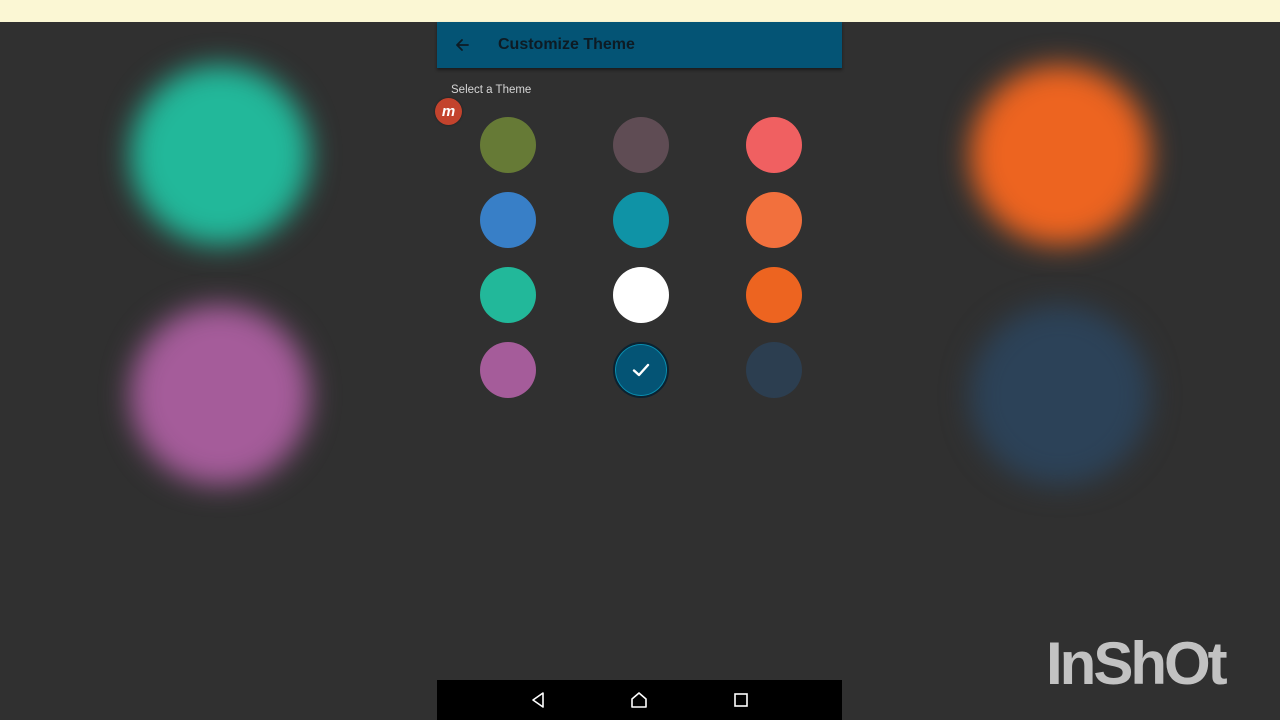  Describe the element at coordinates (1060, 155) in the screenshot. I see `blurred-swatch-orange` at that location.